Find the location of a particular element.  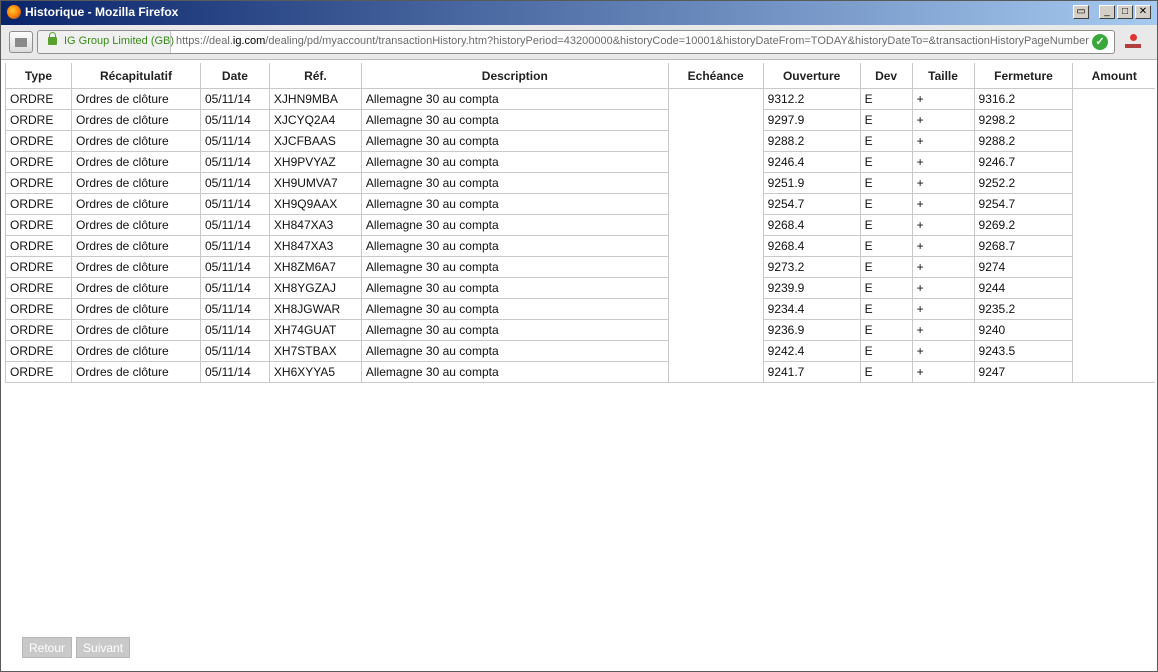

column-header-taille: Taille is located at coordinates (943, 76).